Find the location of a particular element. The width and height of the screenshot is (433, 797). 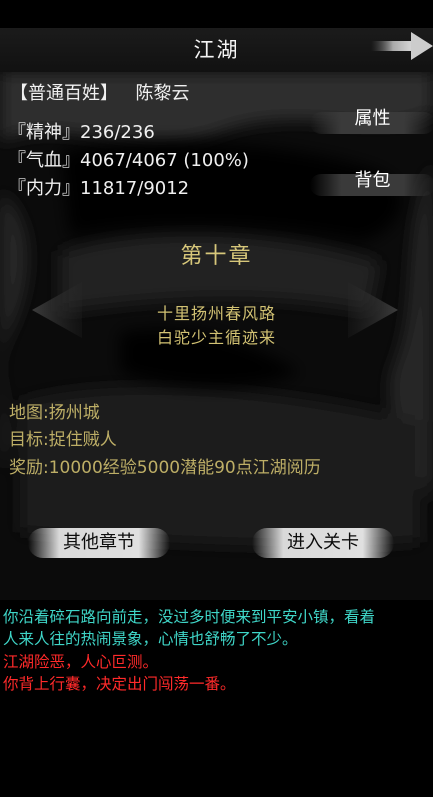

stat-health: 『气血』4067/4067 (100%) is located at coordinates (128, 159).